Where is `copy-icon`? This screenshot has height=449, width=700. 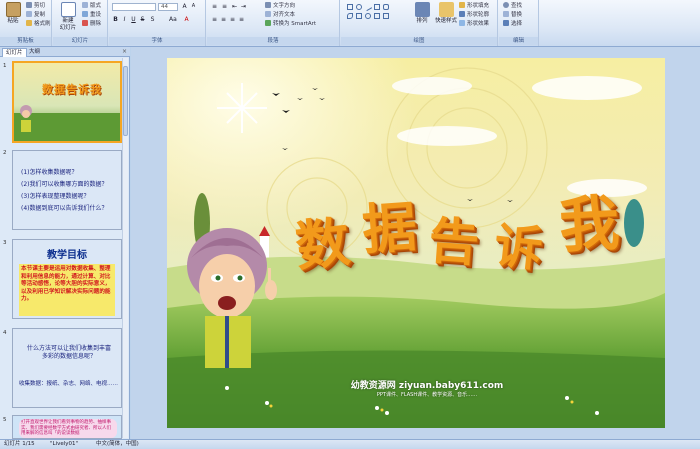
copy-icon is located at coordinates (29, 14).